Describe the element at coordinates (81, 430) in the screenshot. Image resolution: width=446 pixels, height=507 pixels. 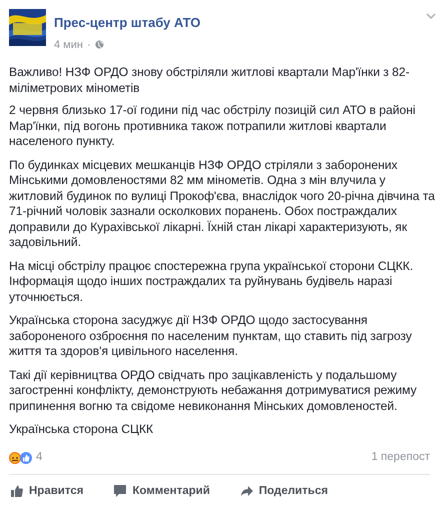
I see `post-paragraph: Українська сторона СЦКК` at that location.